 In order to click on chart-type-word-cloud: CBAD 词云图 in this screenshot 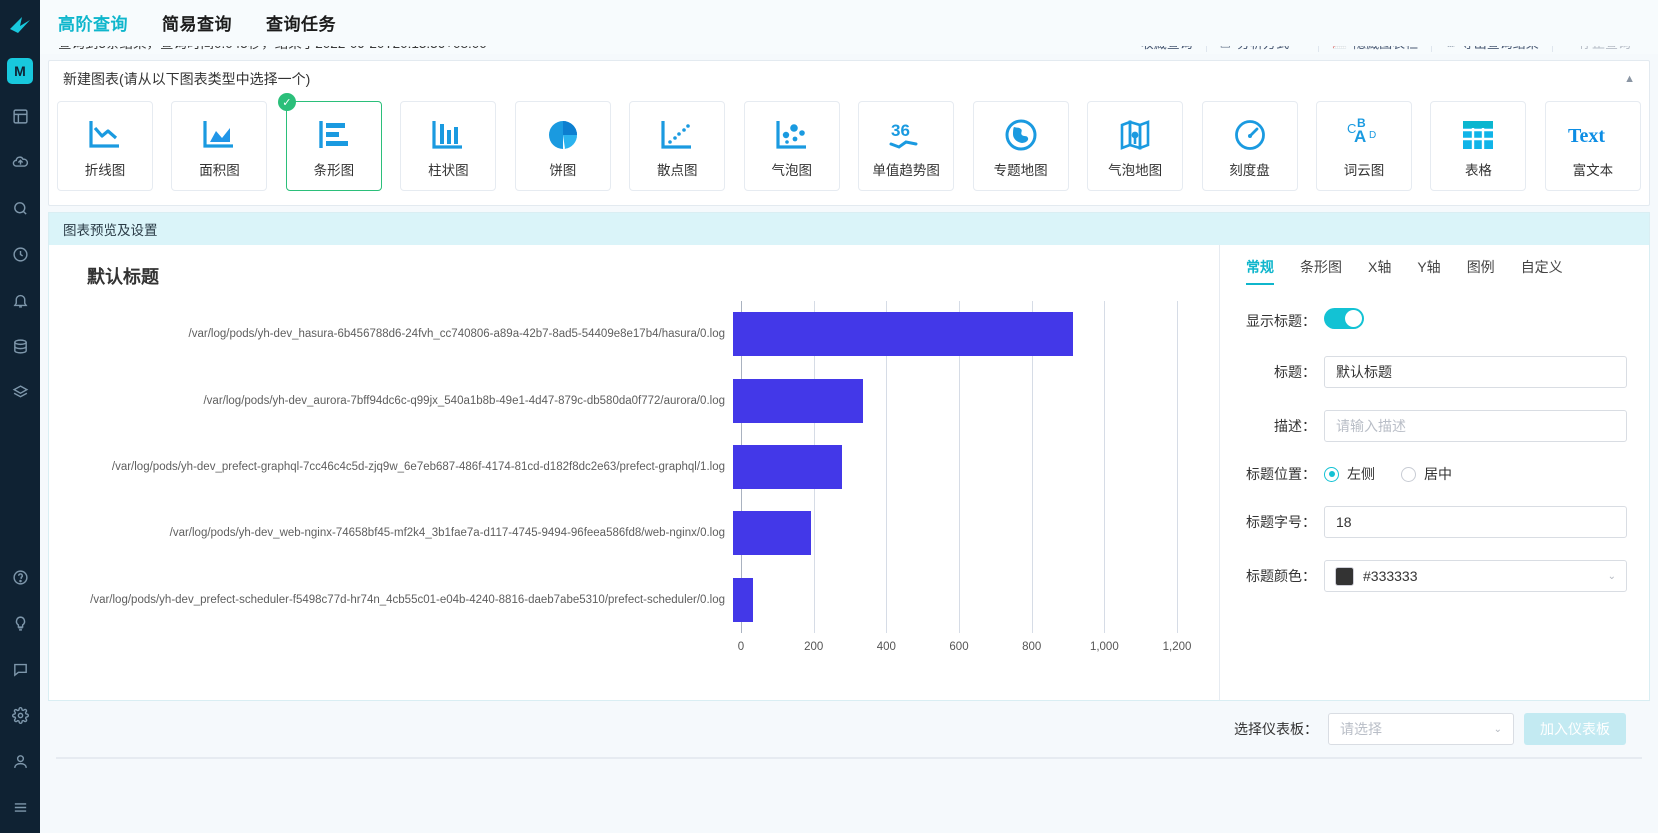, I will do `click(1363, 146)`.